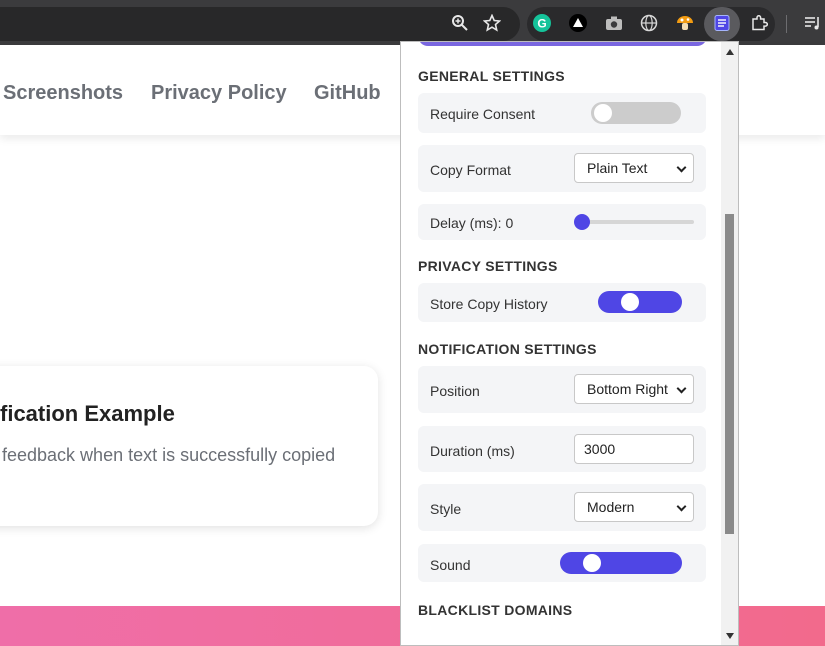  I want to click on notification-settings-heading: NOTIFICATION SETTINGS, so click(507, 349).